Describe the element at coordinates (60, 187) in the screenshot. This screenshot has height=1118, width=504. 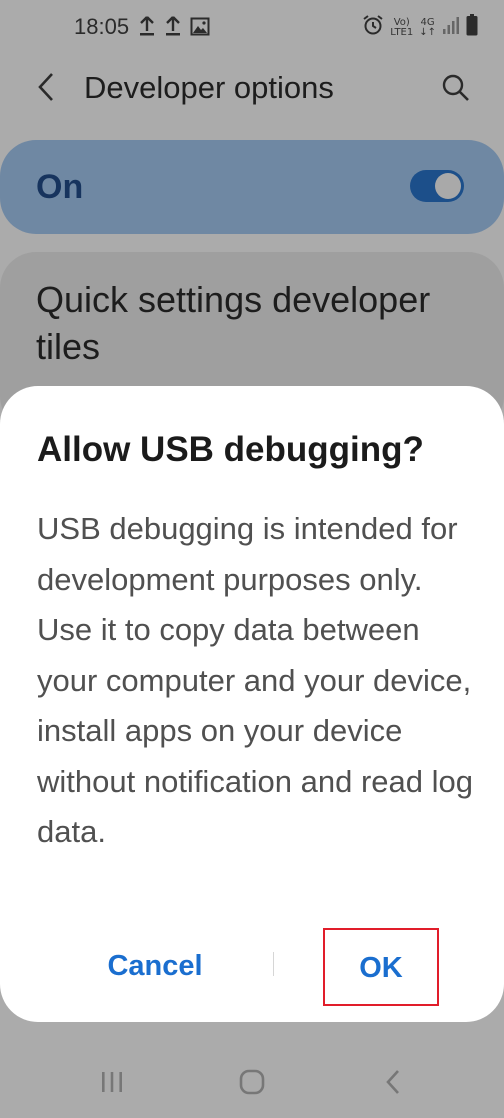
I see `master-switch-label: On` at that location.